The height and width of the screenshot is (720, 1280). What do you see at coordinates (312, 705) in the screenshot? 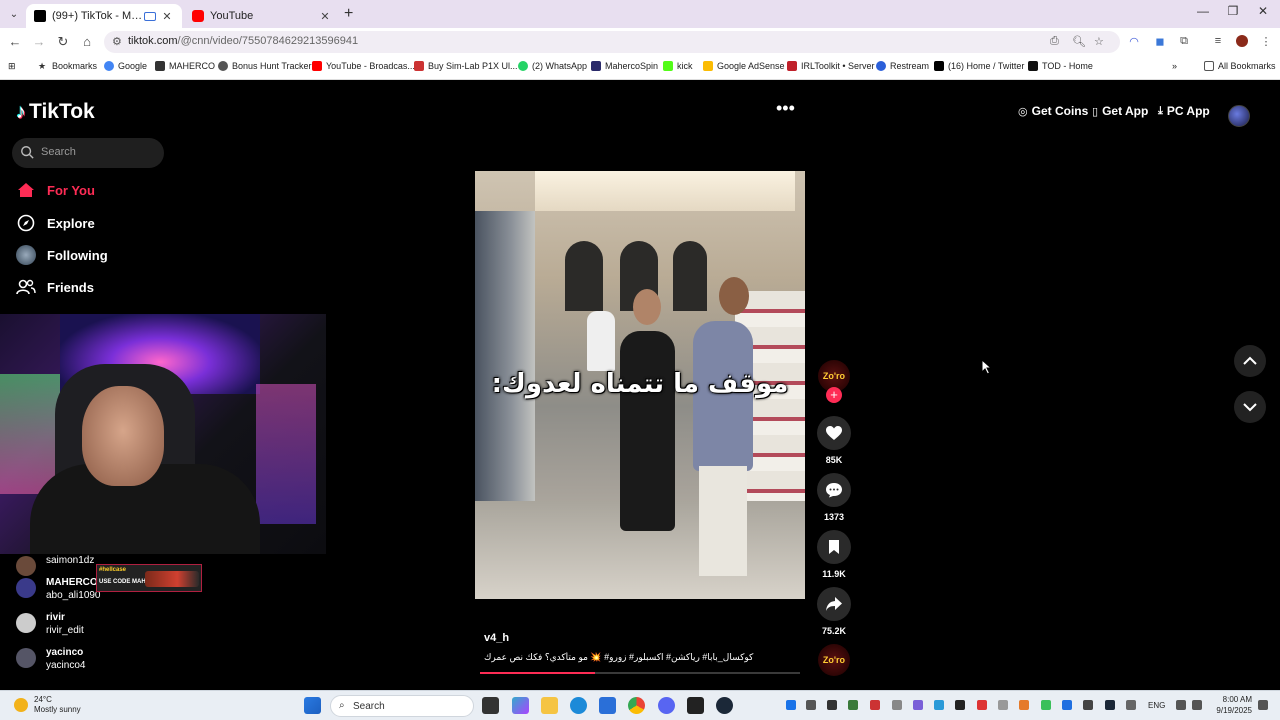
I see `start-button` at bounding box center [312, 705].